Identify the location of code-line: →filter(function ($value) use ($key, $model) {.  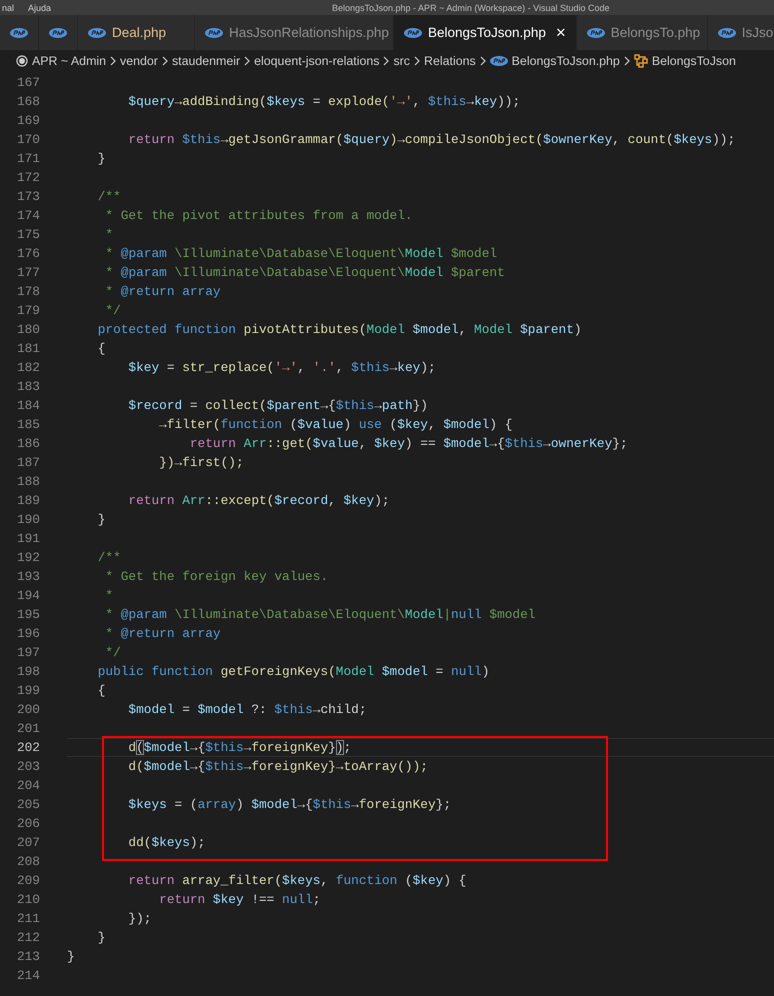
(335, 424).